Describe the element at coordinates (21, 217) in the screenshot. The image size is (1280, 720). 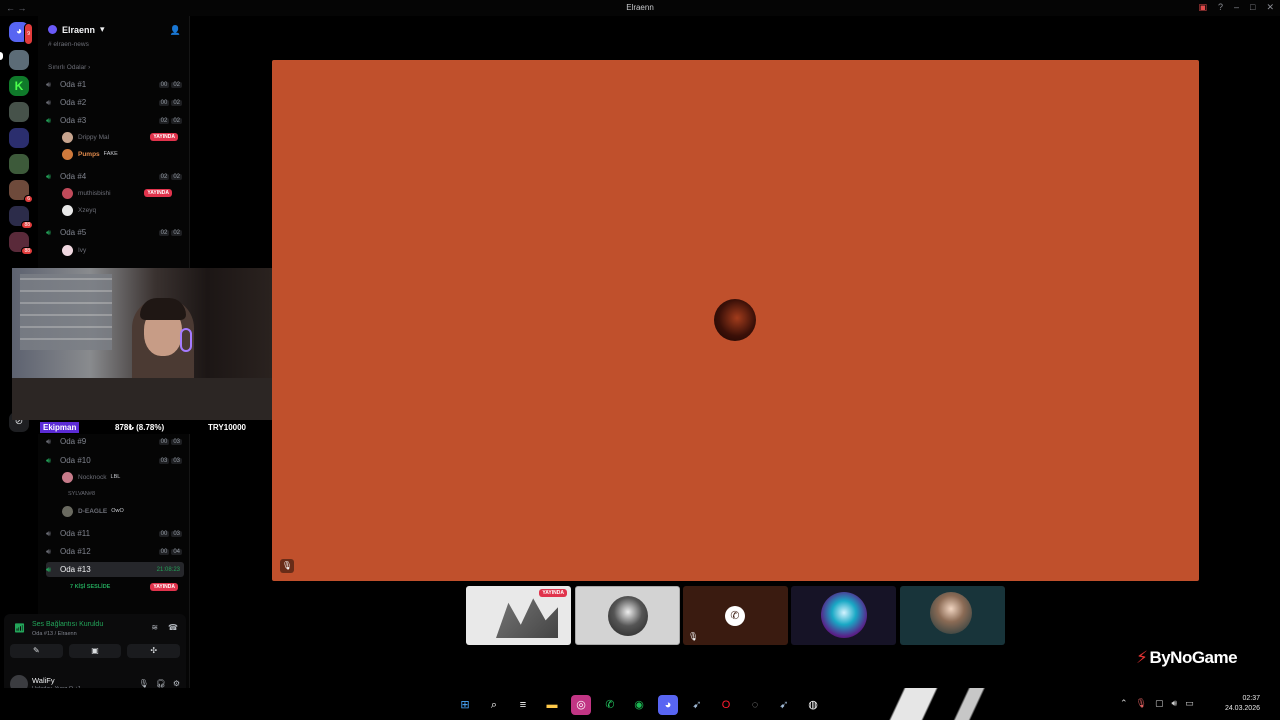
I see `server-folder-icon: 88` at that location.